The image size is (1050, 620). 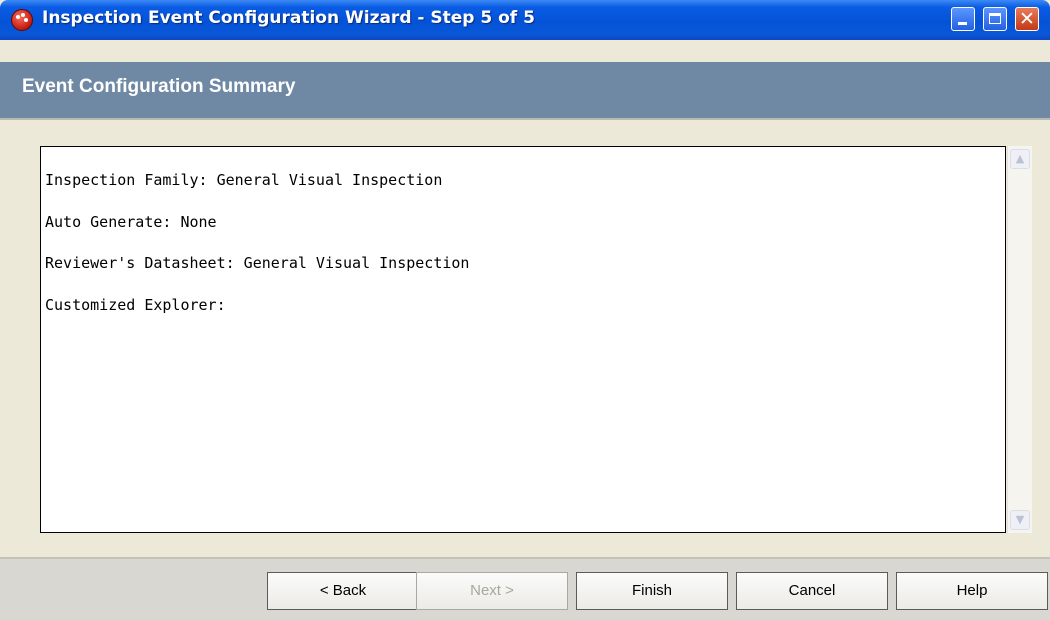 I want to click on close-icon: ✕, so click(x=1027, y=19).